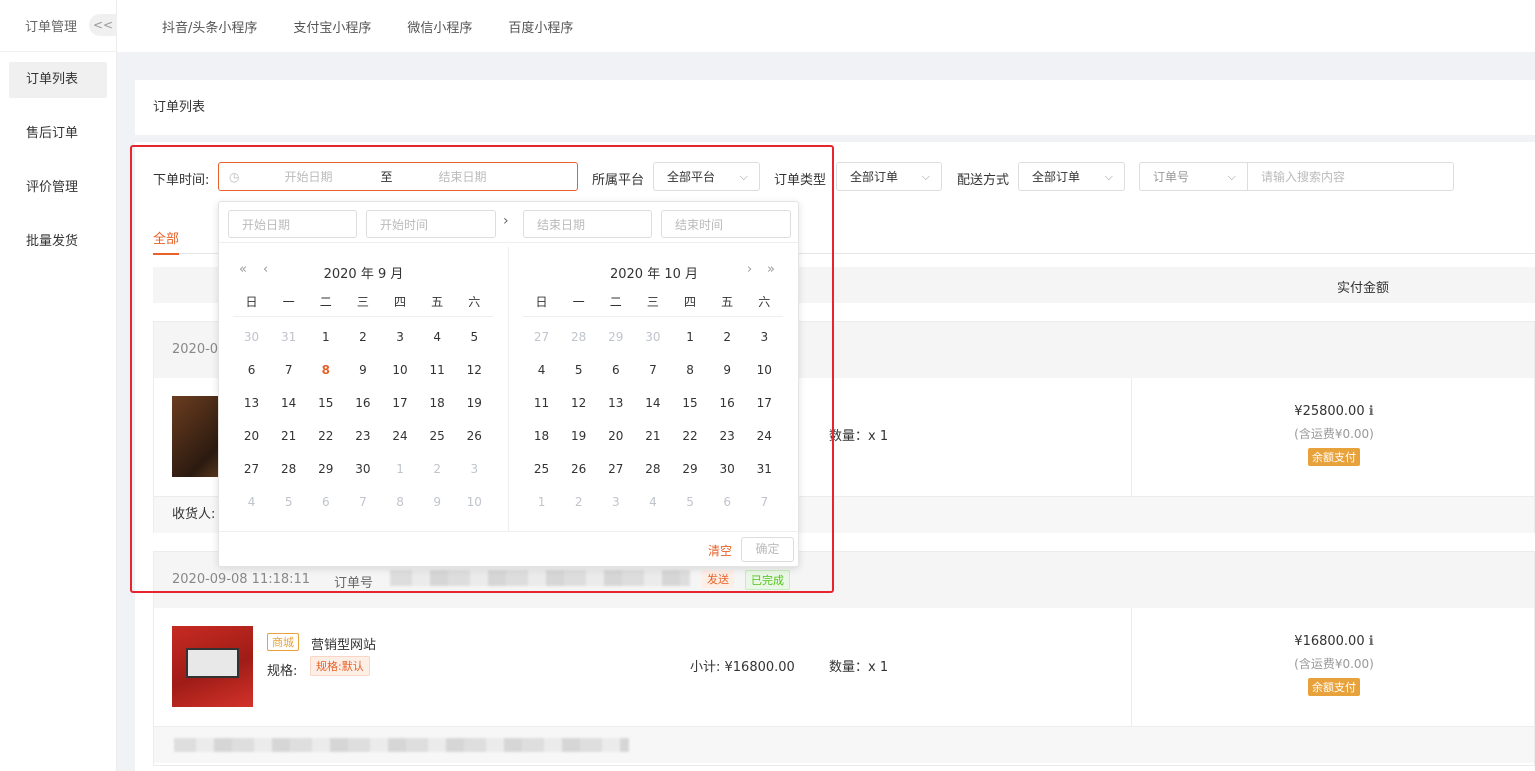 Image resolution: width=1535 pixels, height=771 pixels. Describe the element at coordinates (983, 180) in the screenshot. I see `delivery-label: 配送方式` at that location.